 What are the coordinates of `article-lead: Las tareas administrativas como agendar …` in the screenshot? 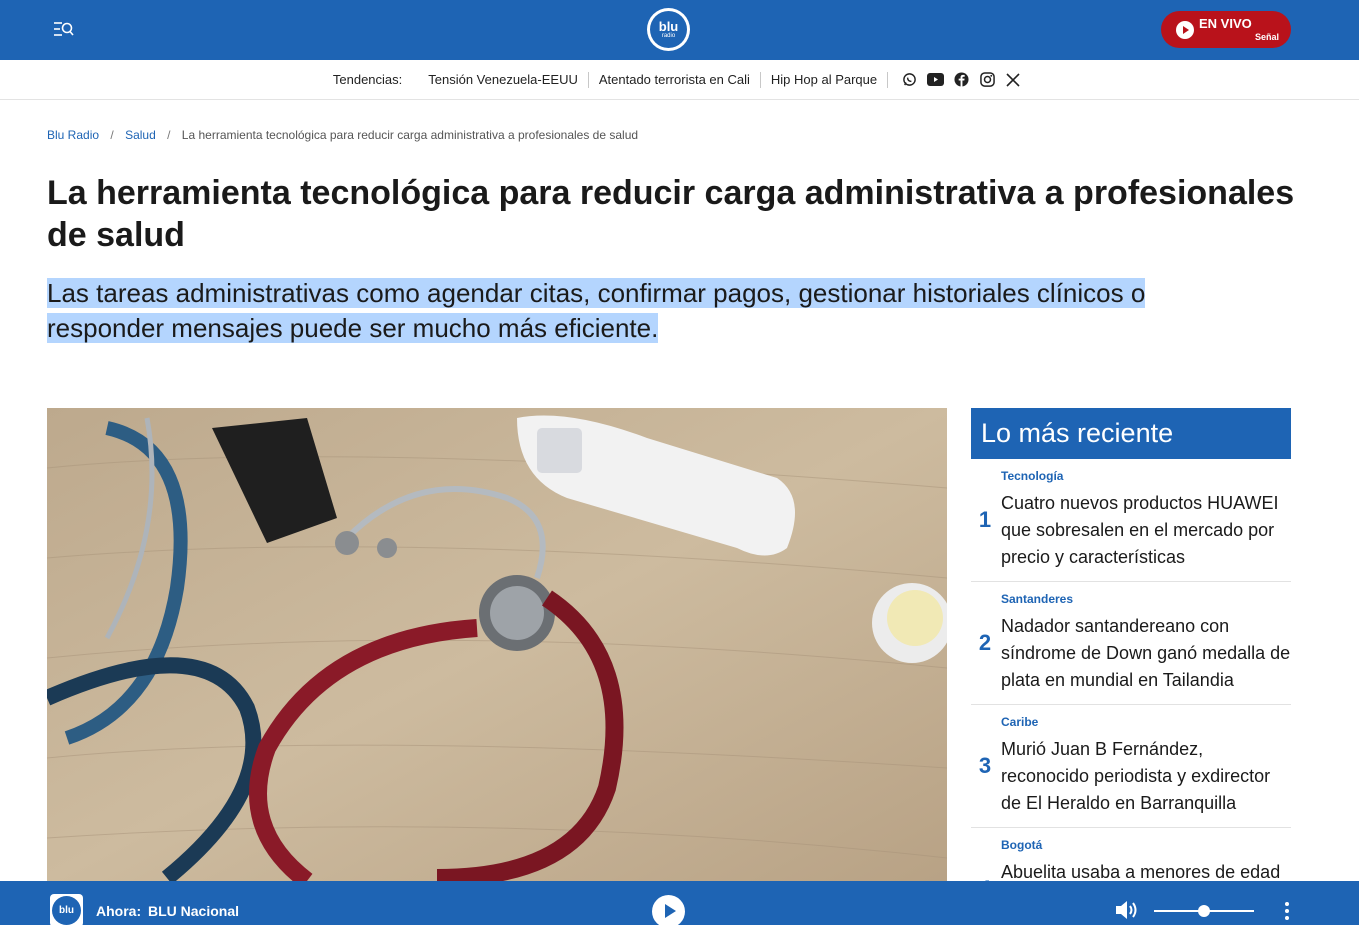 It's located at (657, 311).